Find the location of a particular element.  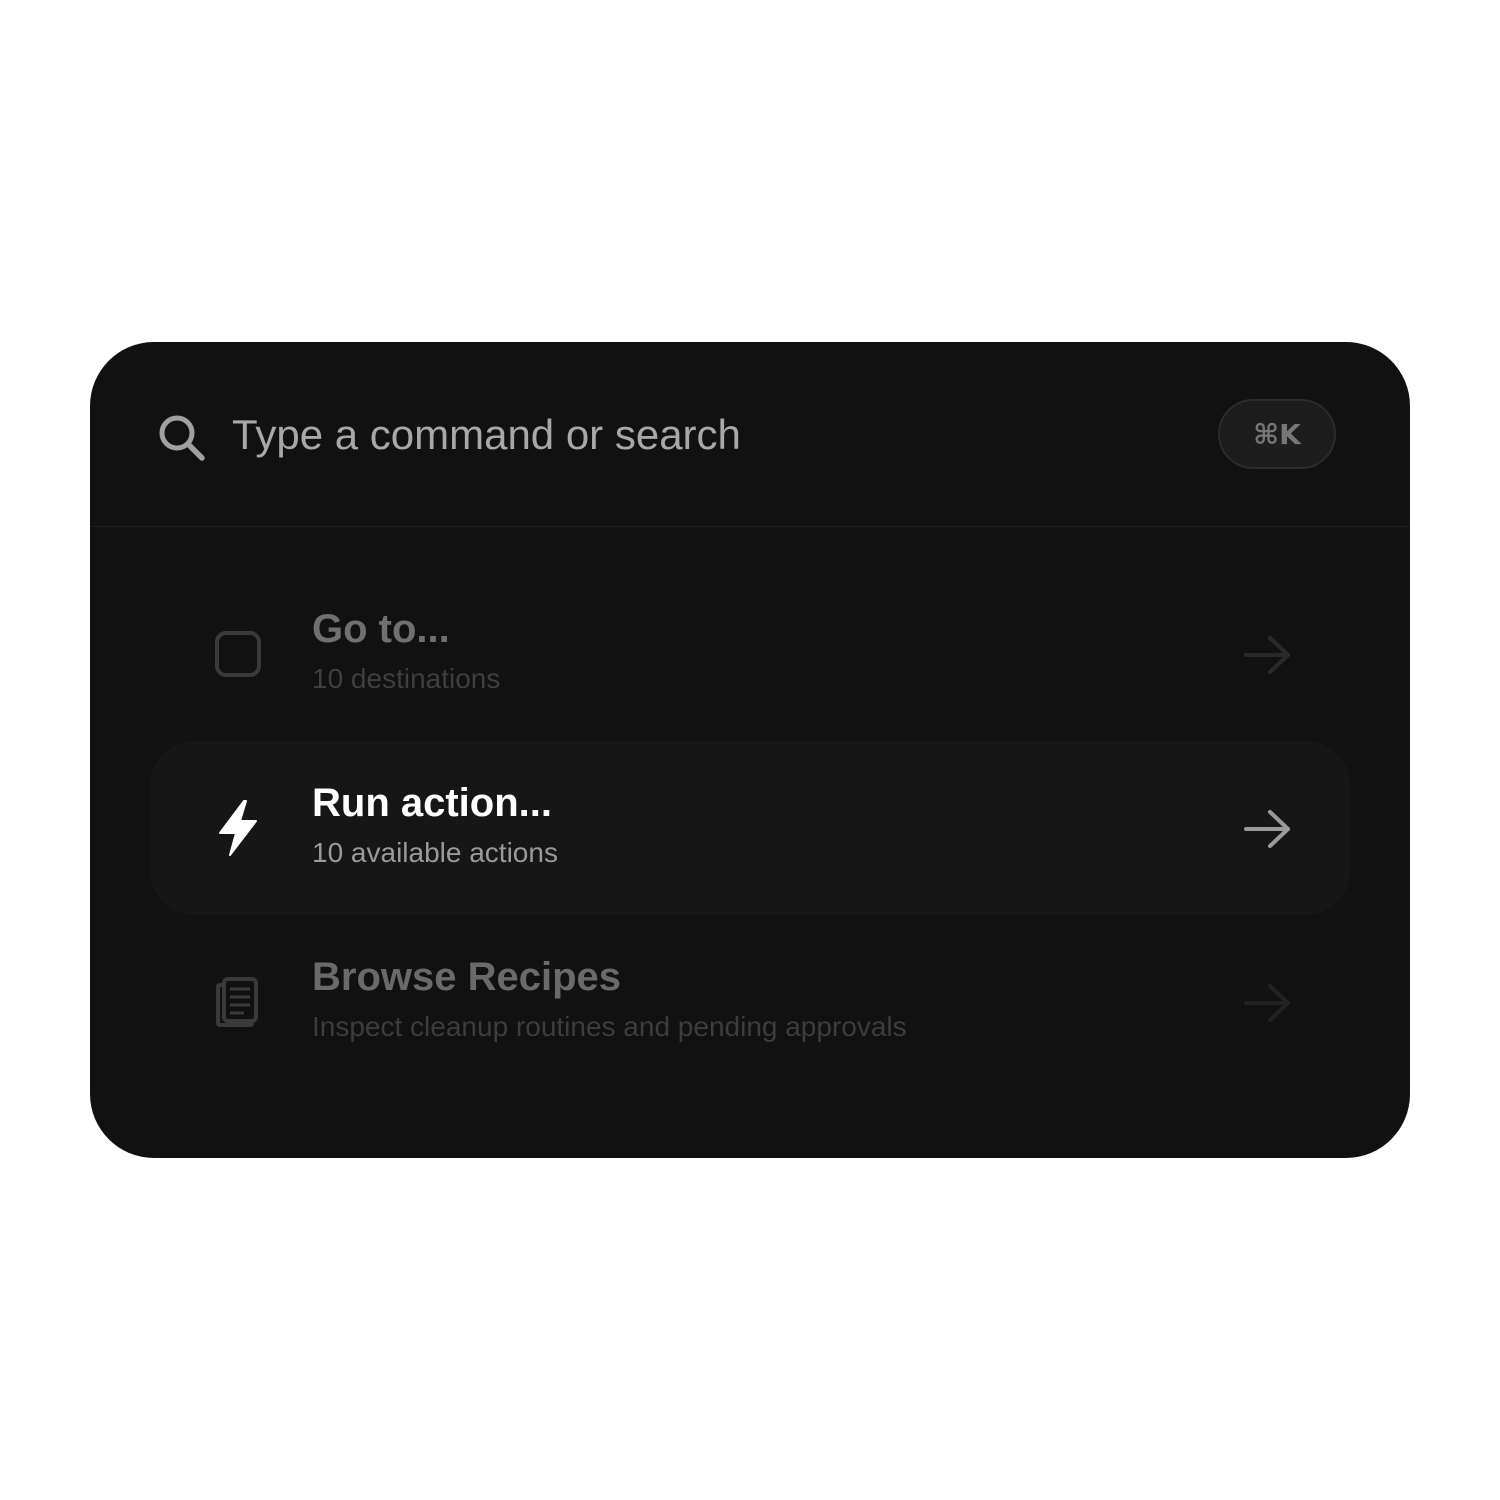

lightning-bolt-icon is located at coordinates (238, 828).